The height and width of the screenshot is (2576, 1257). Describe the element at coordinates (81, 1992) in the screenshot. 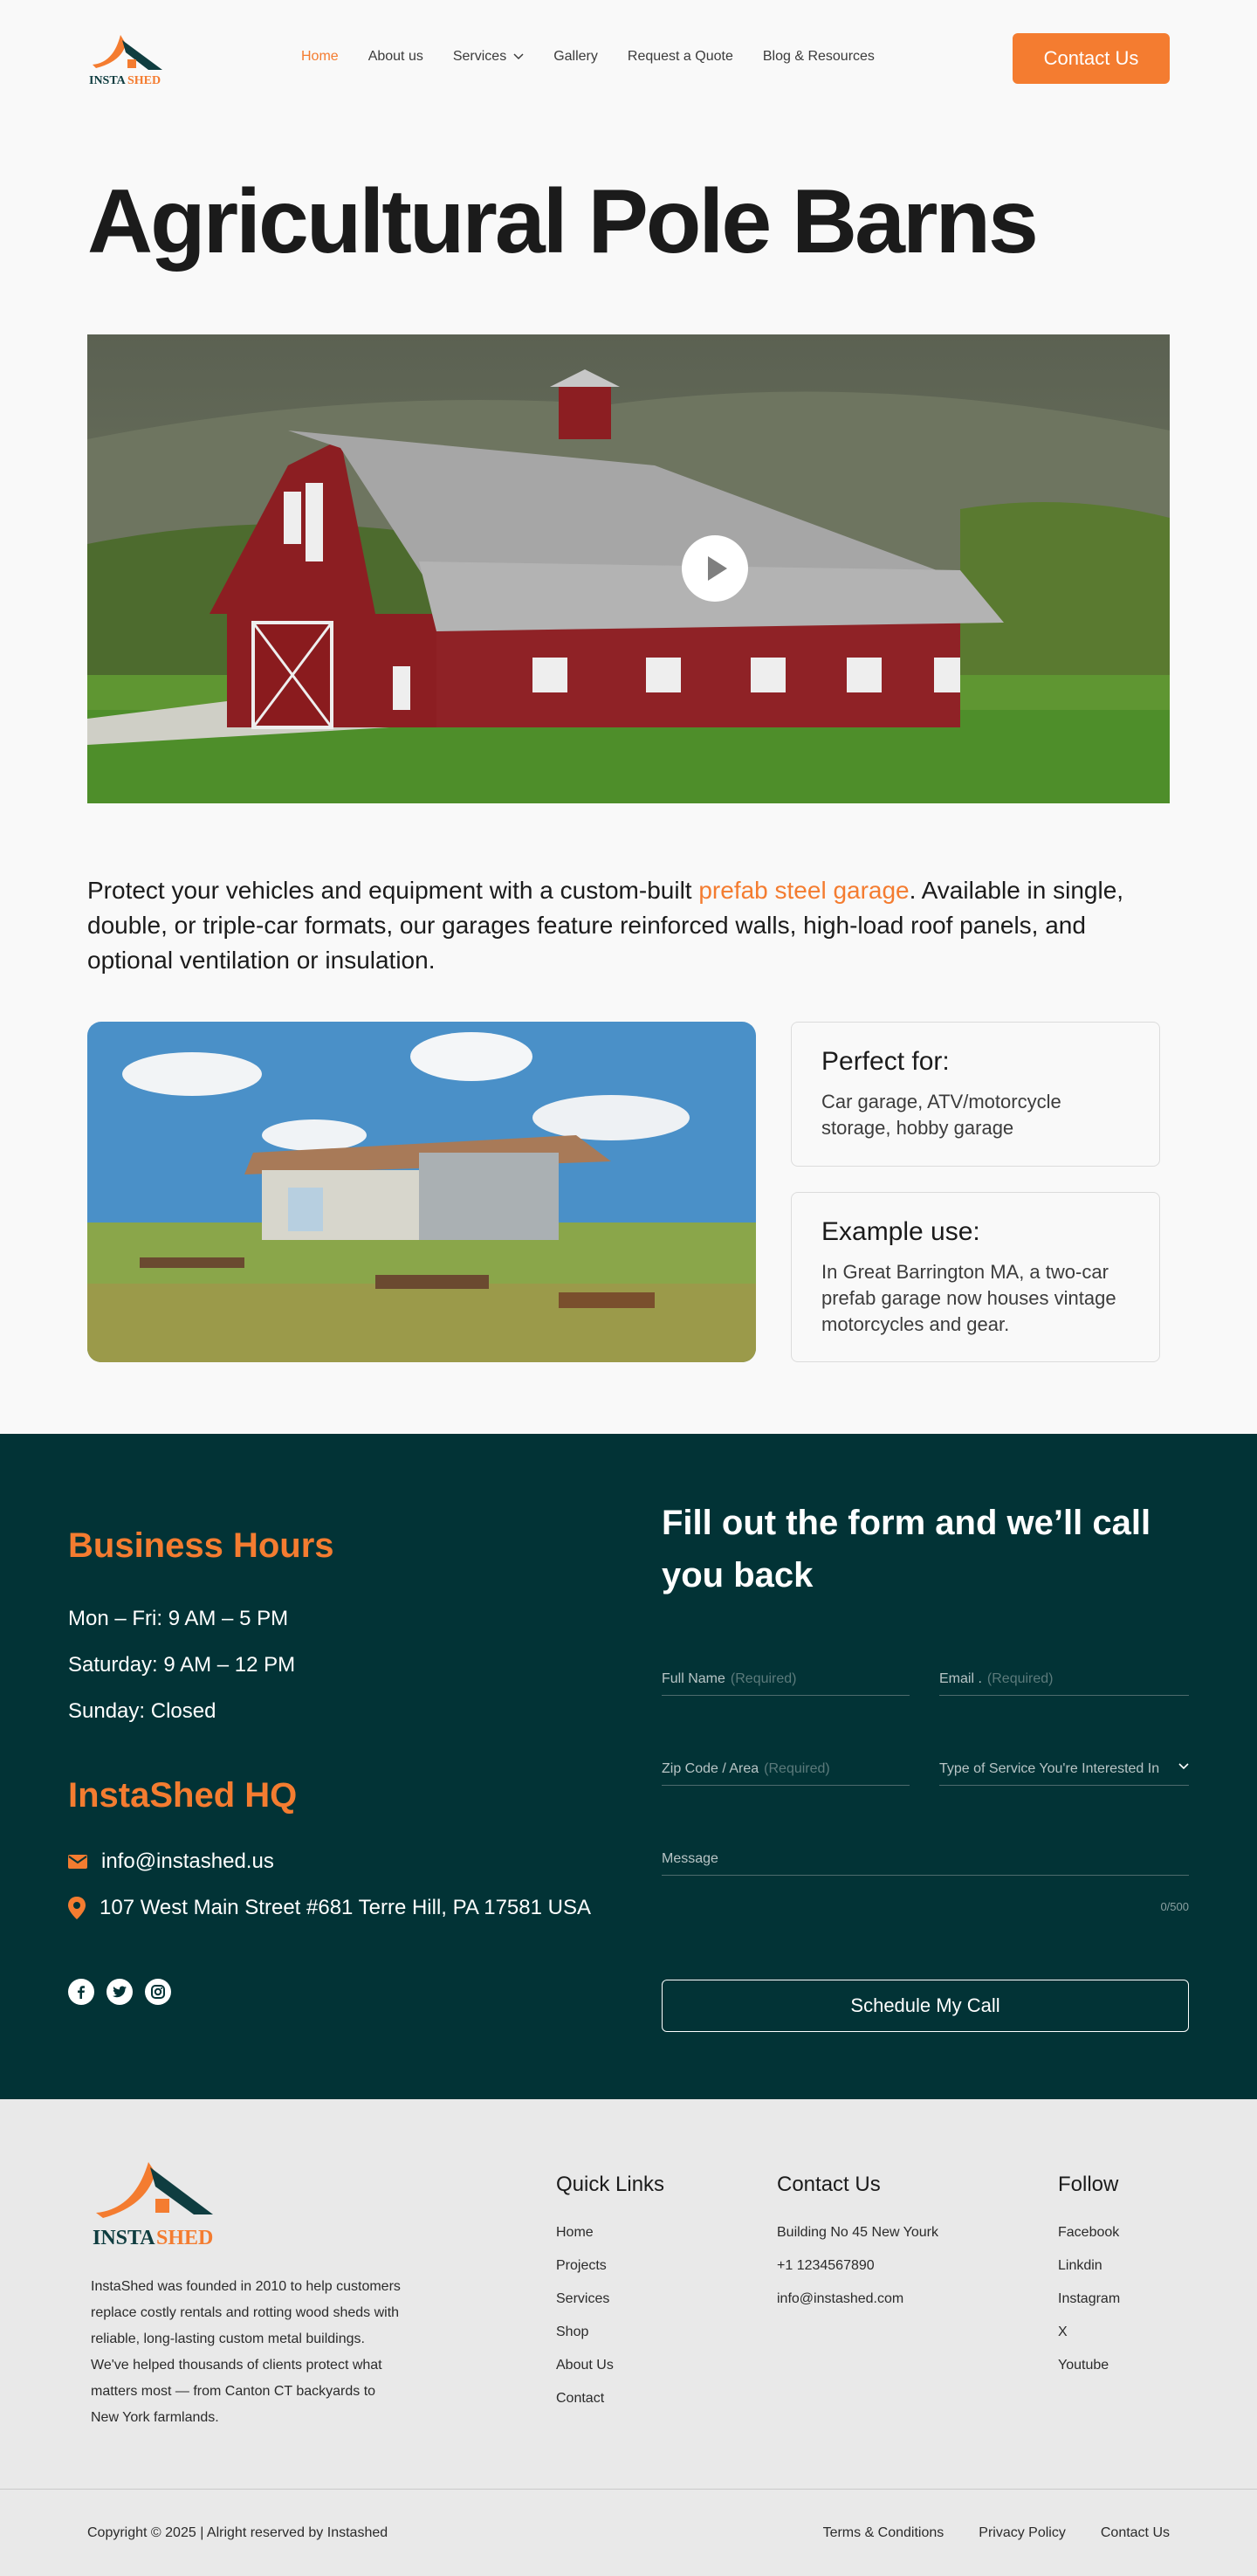

I see `facebook-icon` at that location.